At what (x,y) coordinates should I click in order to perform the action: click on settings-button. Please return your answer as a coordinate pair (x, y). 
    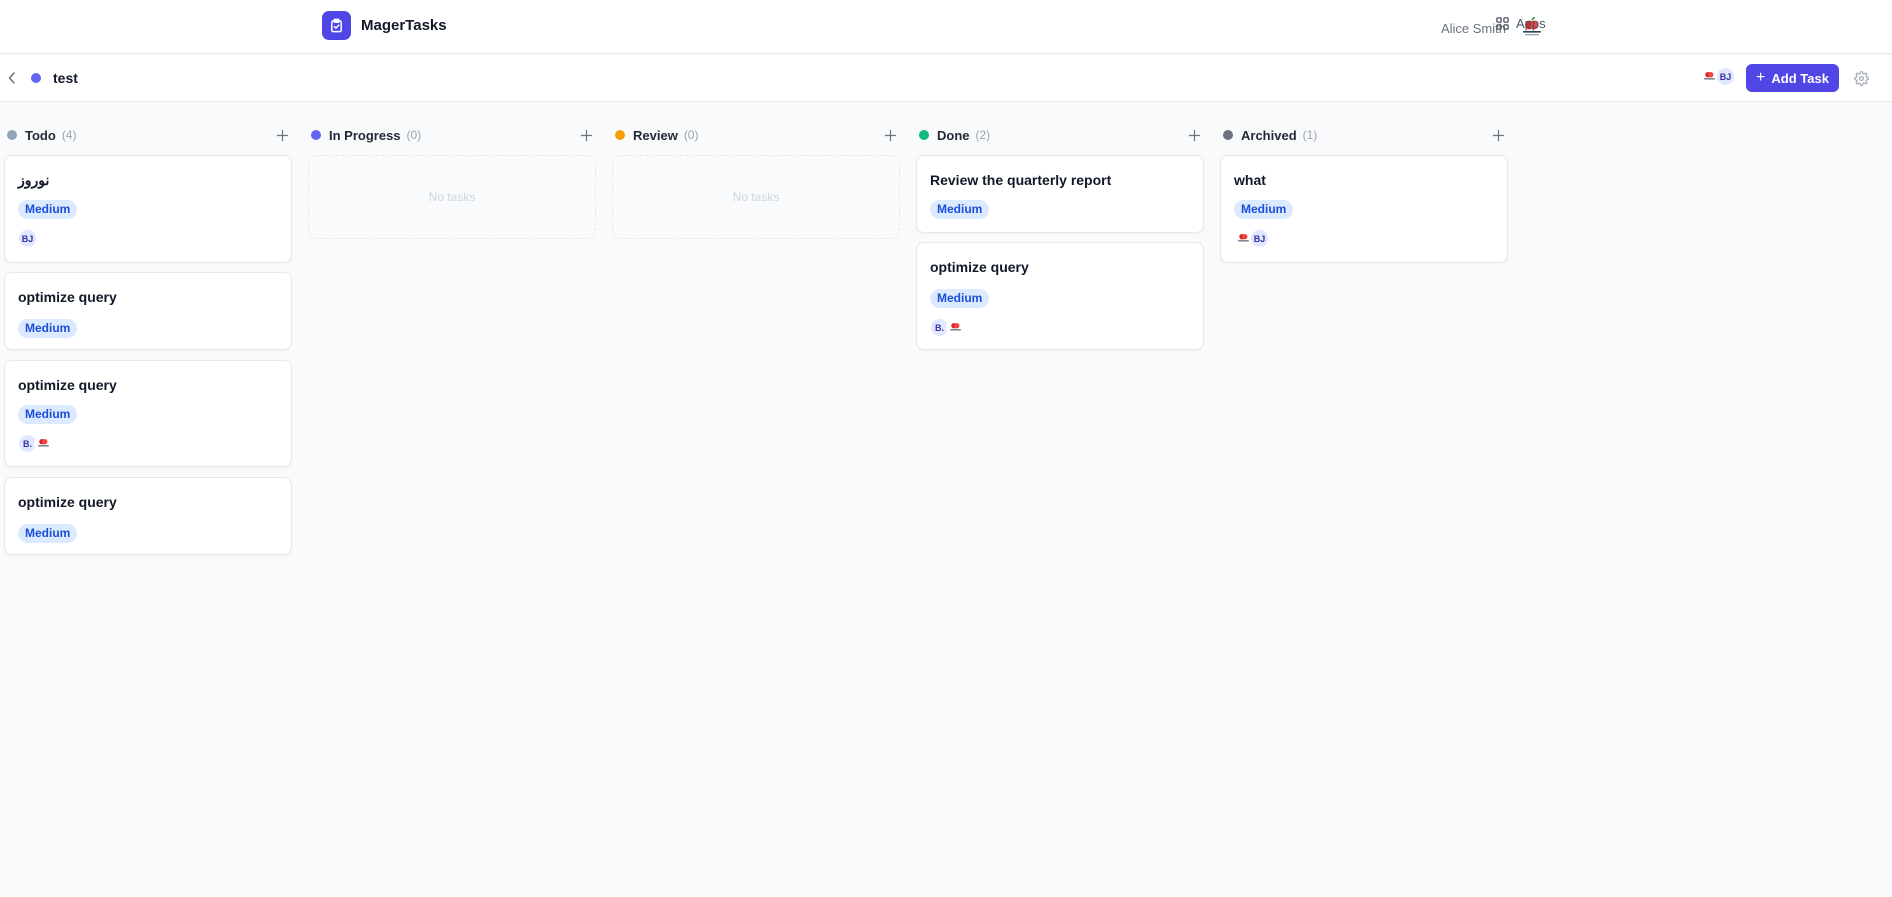
    Looking at the image, I should click on (1861, 78).